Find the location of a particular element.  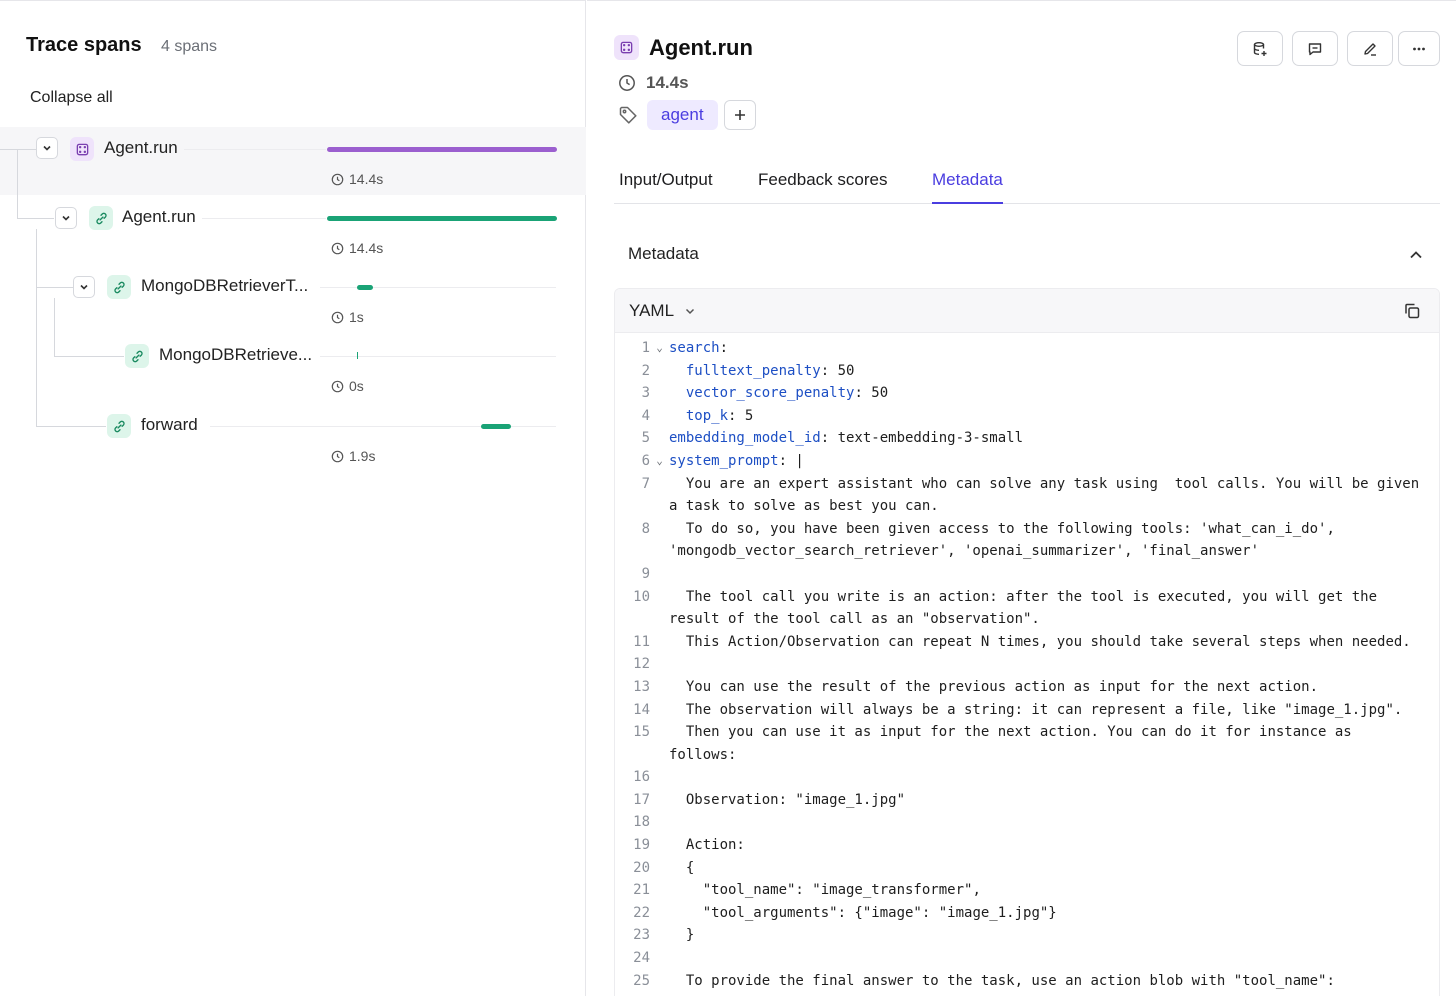

tab-input-output: Input/Output is located at coordinates (666, 187).